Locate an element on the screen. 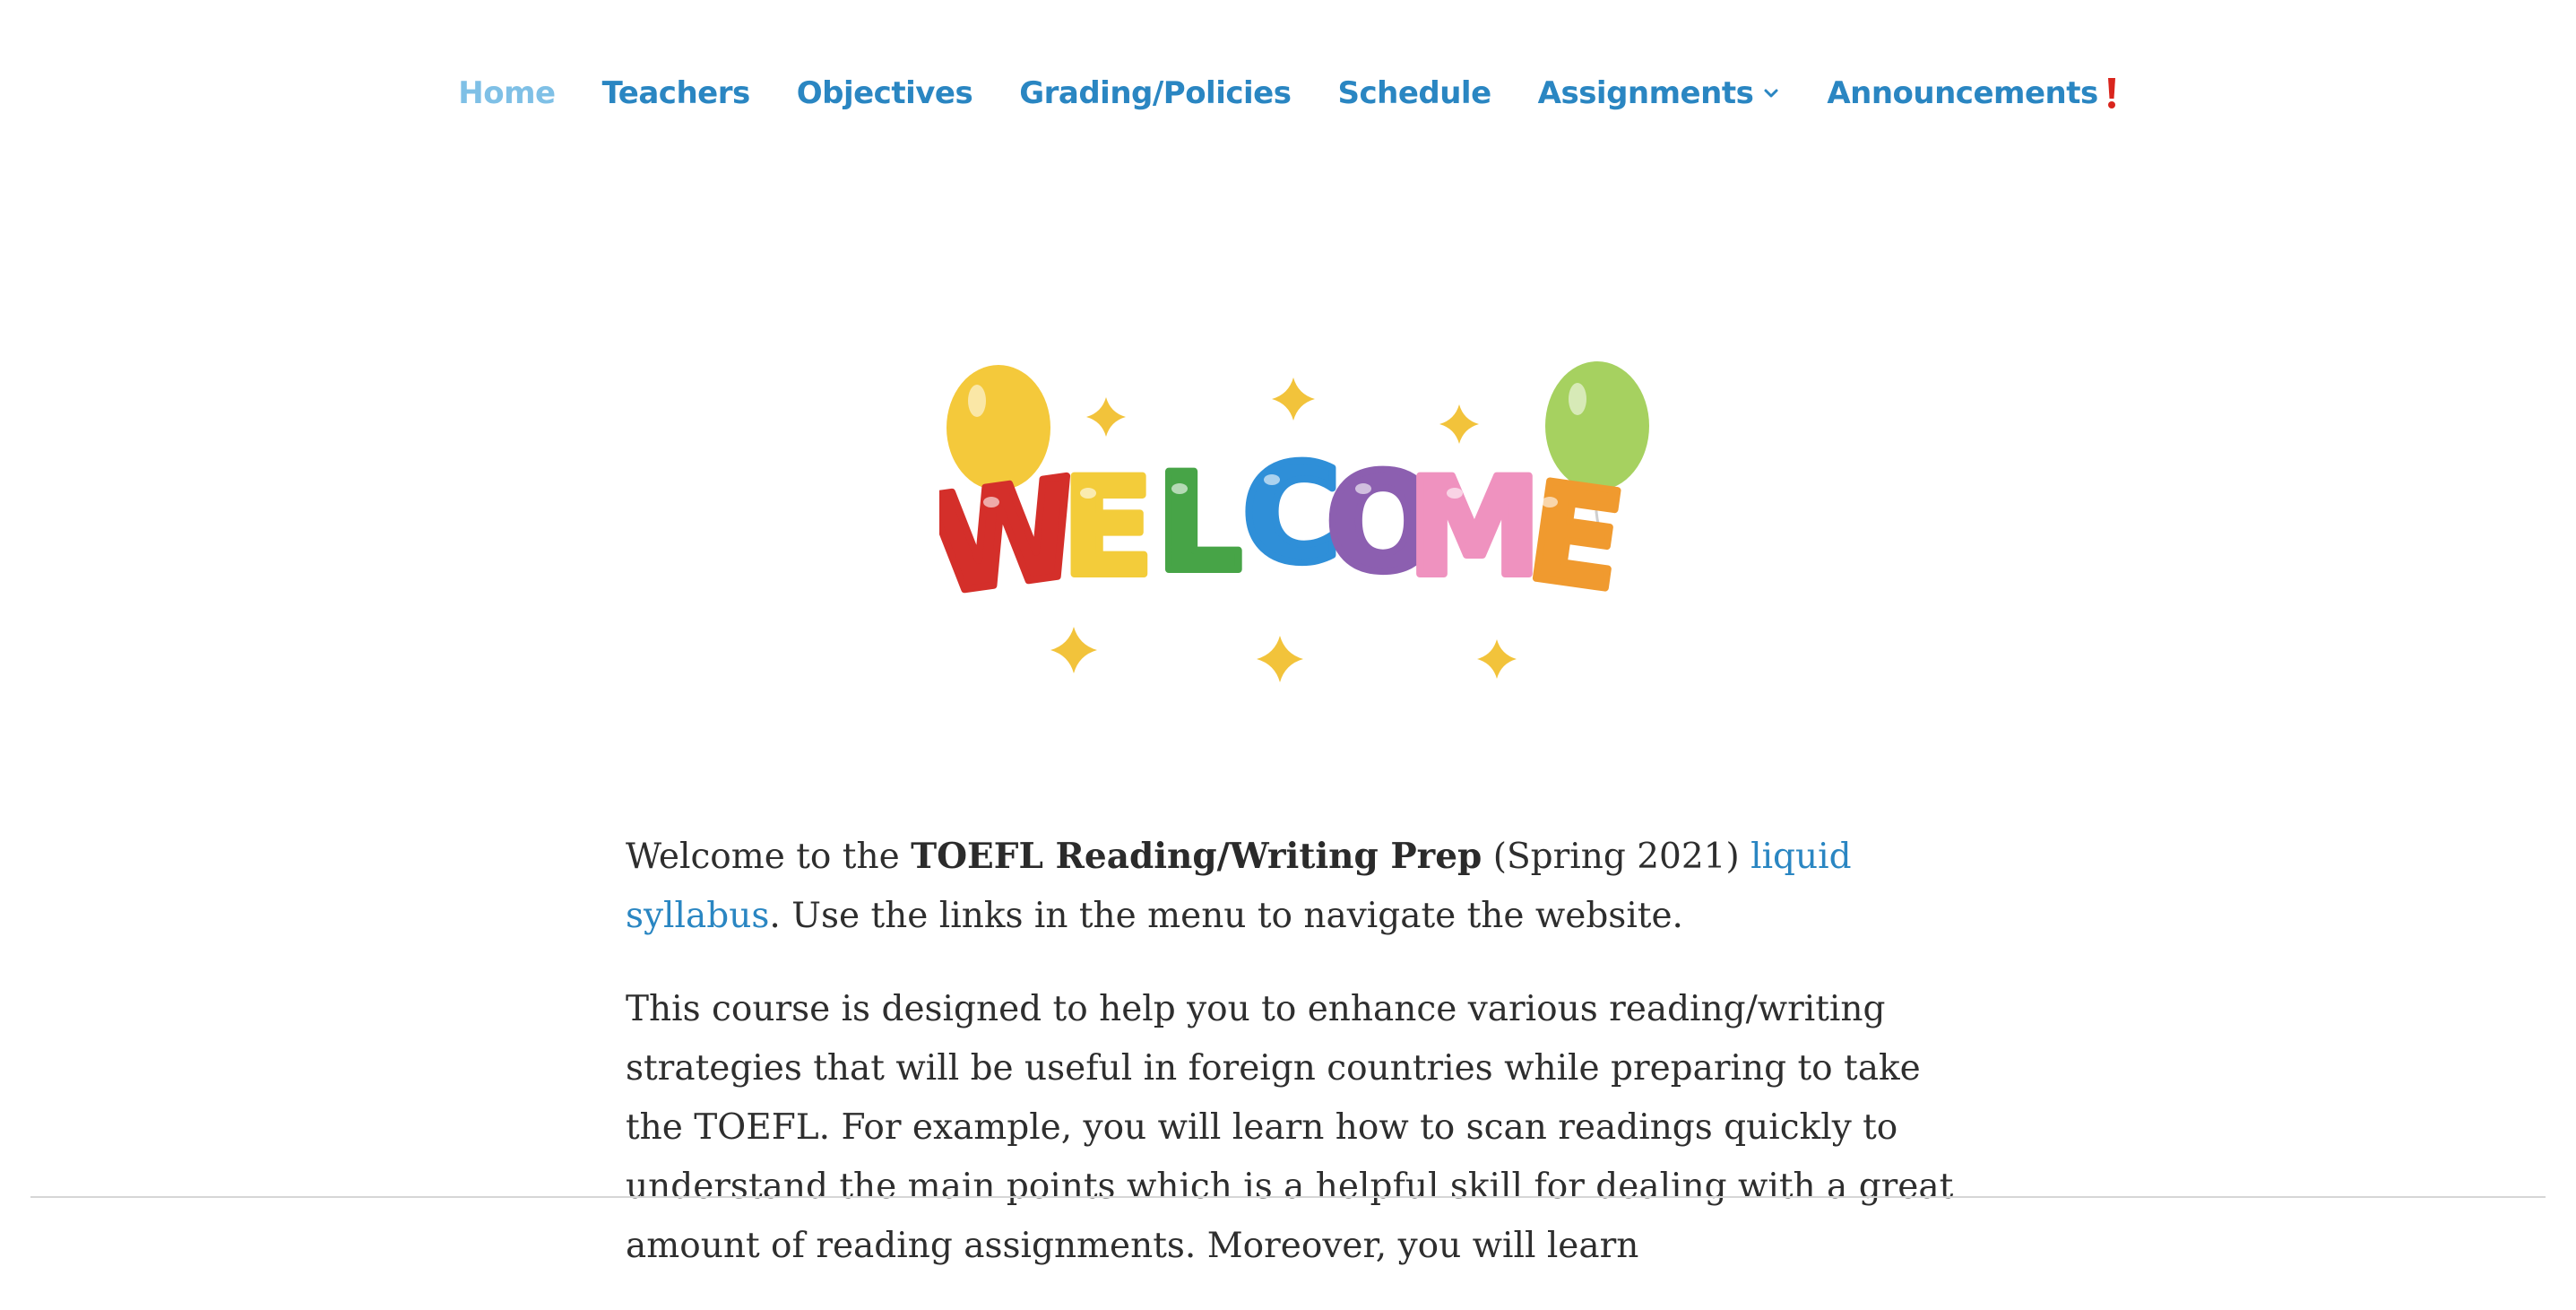  welcome-letter: L is located at coordinates (1199, 524).